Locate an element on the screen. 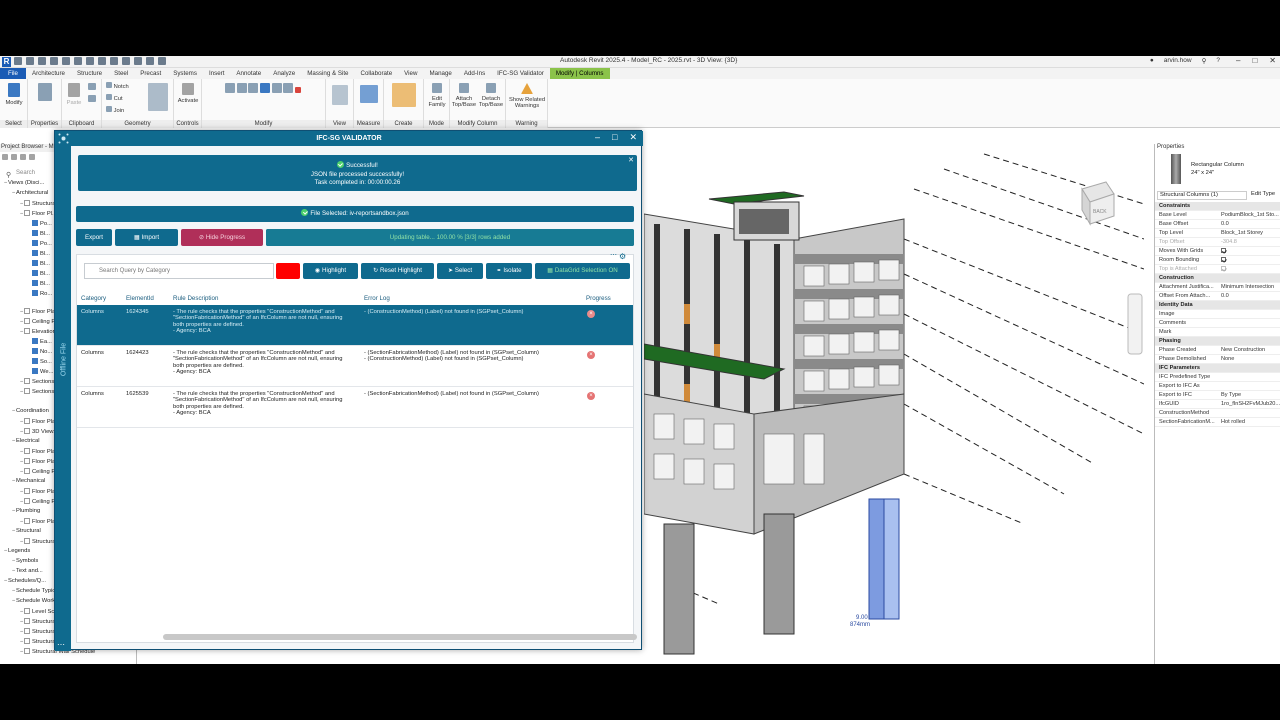  notch-button: Notch is located at coordinates (126, 86).